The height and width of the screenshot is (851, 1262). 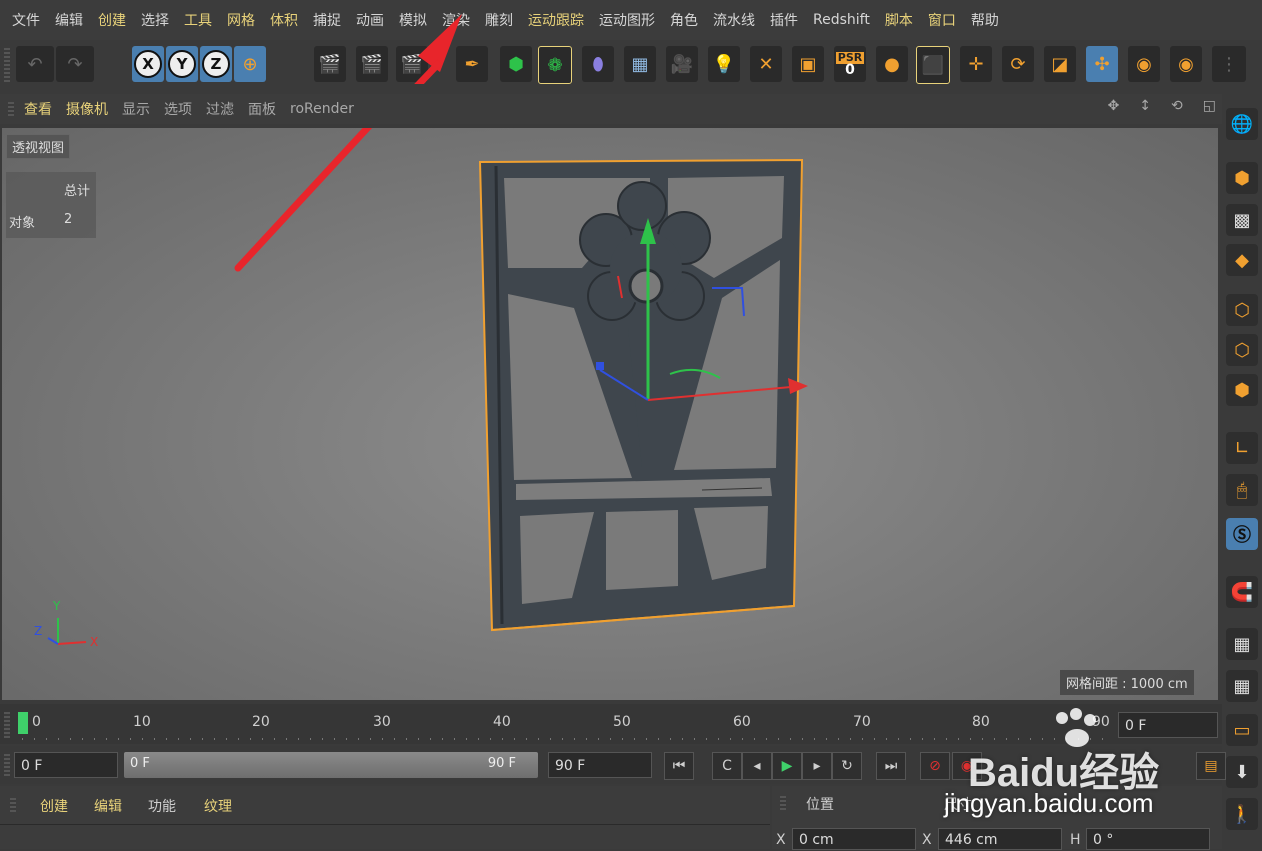 What do you see at coordinates (241, 20) in the screenshot?
I see `menu-mesh: 网格` at bounding box center [241, 20].